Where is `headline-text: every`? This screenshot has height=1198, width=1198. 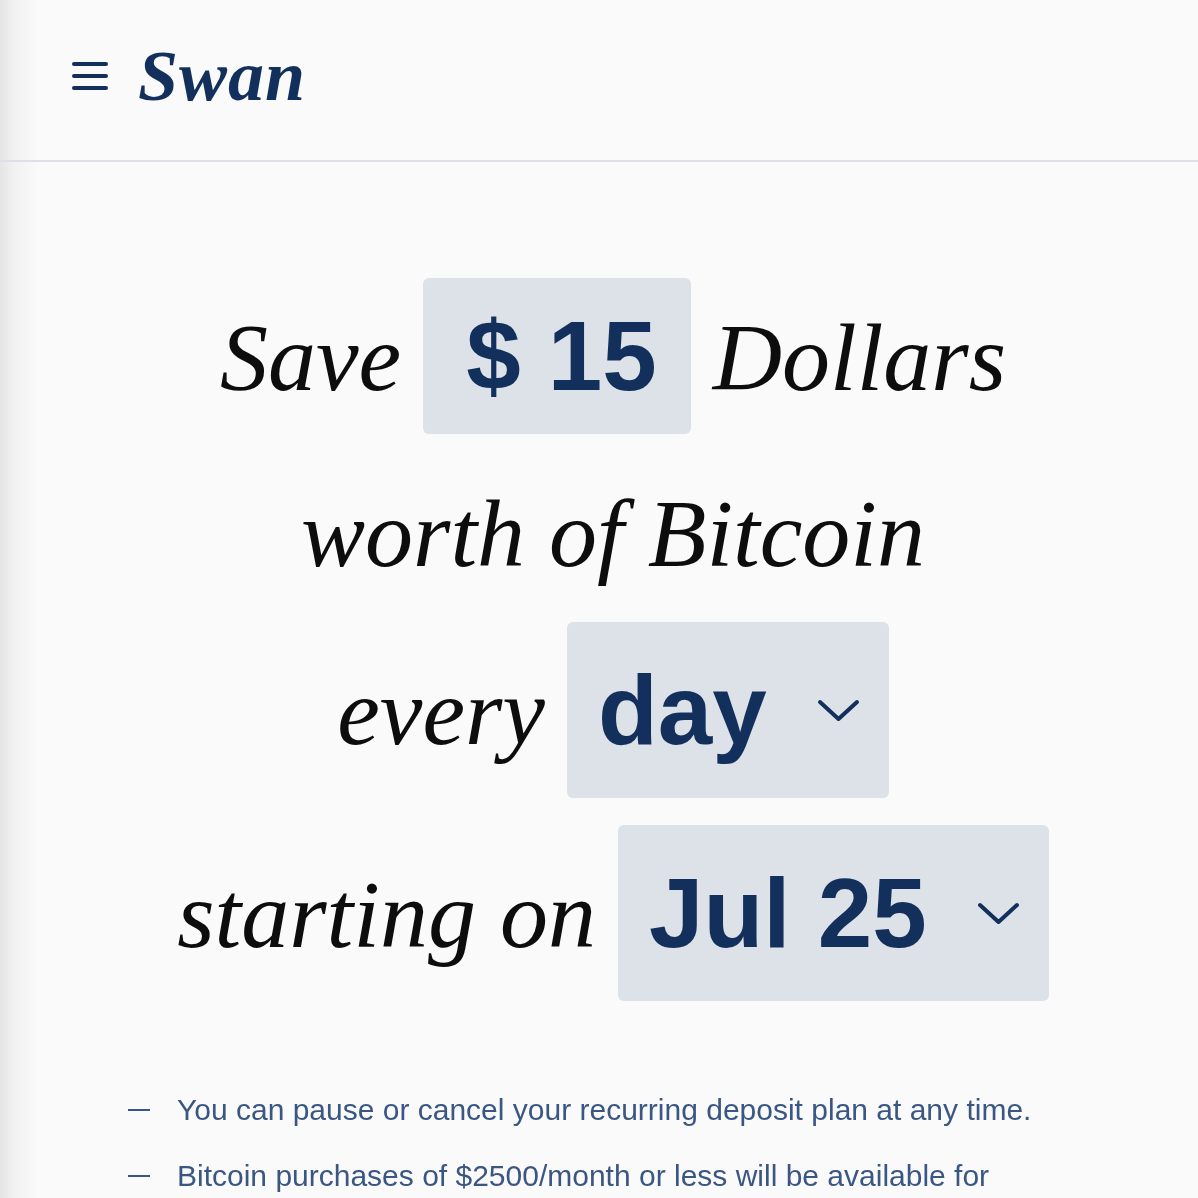
headline-text: every is located at coordinates (441, 712).